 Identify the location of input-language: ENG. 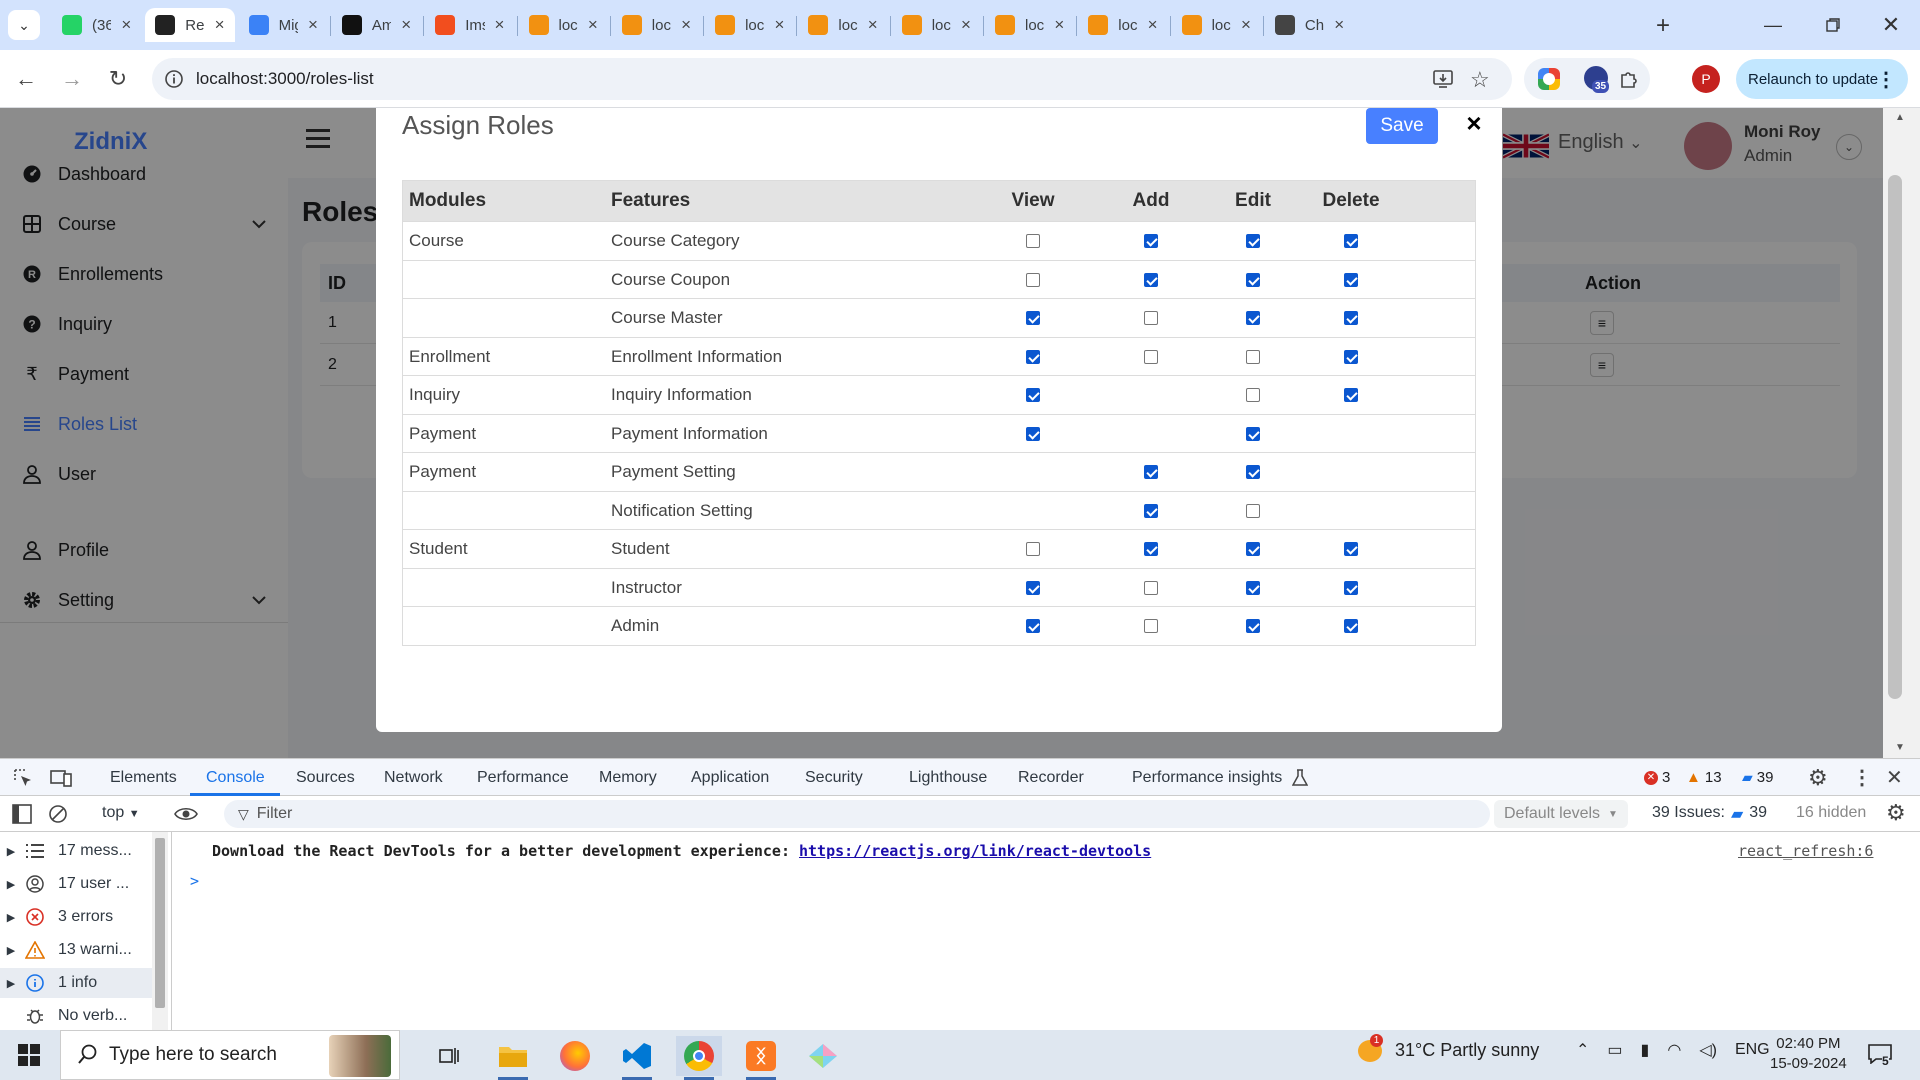
(1752, 1050).